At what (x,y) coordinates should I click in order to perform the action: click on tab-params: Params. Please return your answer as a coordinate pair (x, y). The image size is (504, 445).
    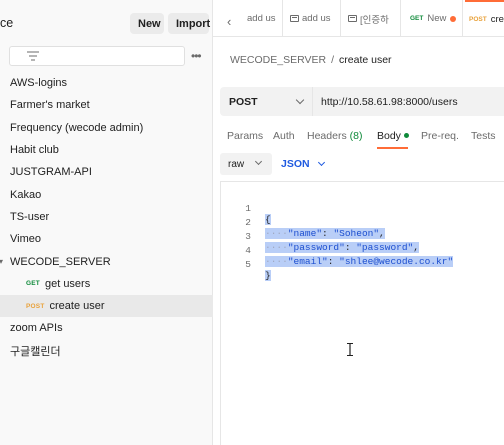
    Looking at the image, I should click on (245, 136).